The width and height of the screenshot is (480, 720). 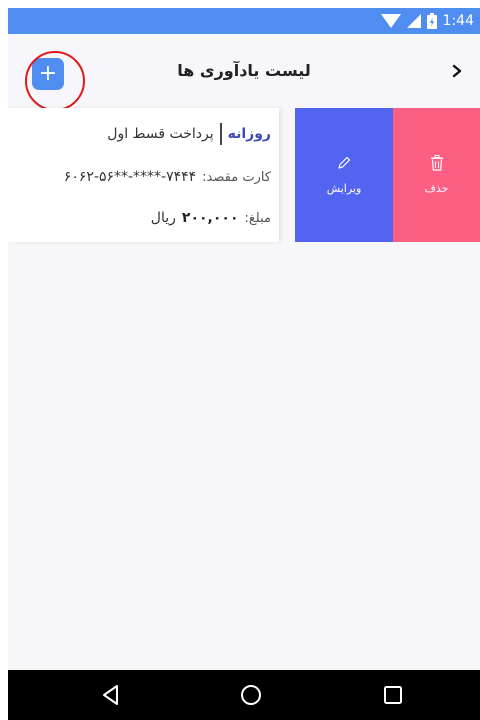 What do you see at coordinates (390, 21) in the screenshot?
I see `wifi-icon` at bounding box center [390, 21].